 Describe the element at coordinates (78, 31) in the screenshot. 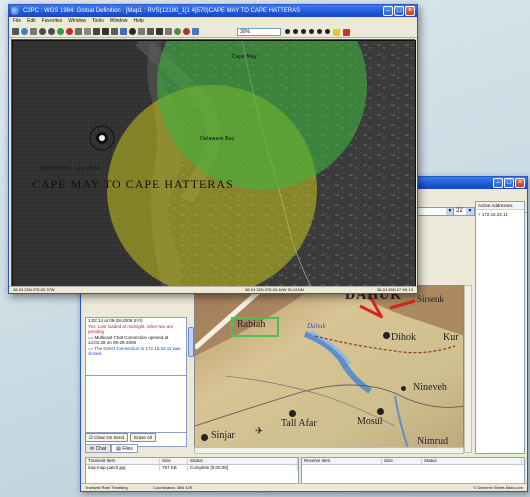

I see `layers-icon` at that location.